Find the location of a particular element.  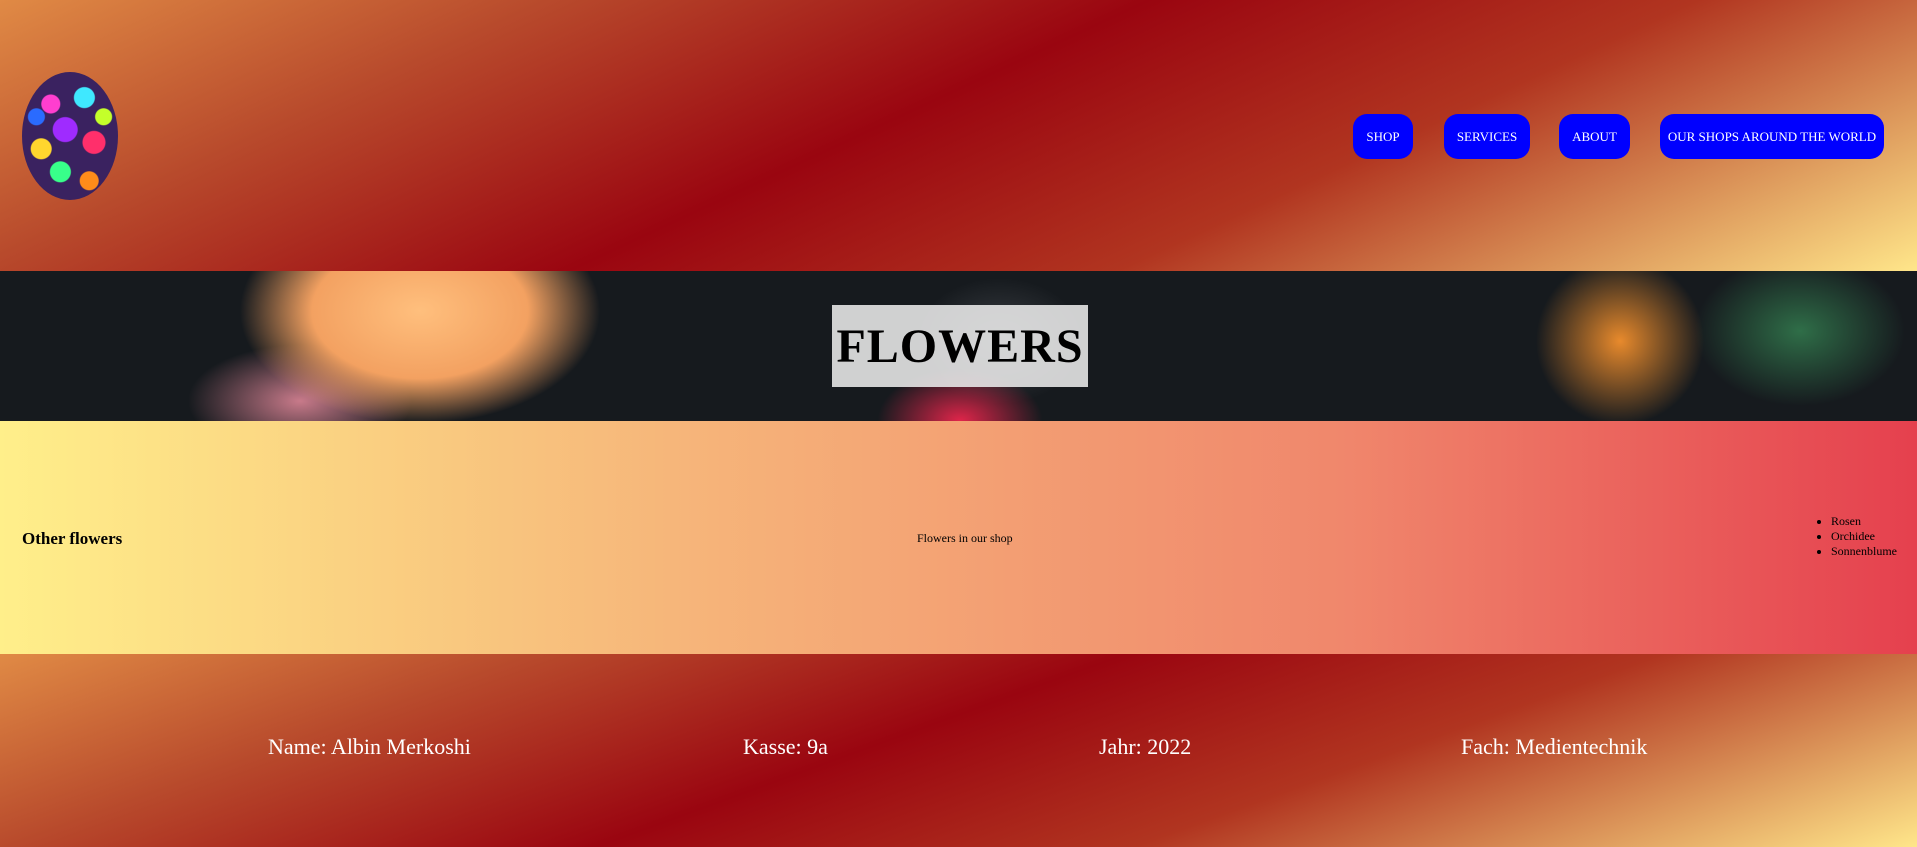

flower-list: Rosen Orchidee Sonnenblume is located at coordinates (1864, 536).